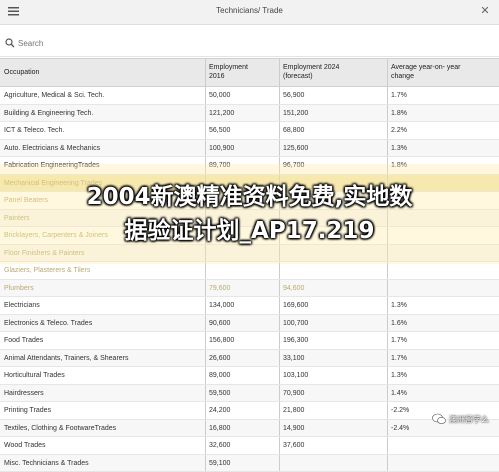  What do you see at coordinates (399, 393) in the screenshot?
I see `cell-change: 1.4%` at bounding box center [399, 393].